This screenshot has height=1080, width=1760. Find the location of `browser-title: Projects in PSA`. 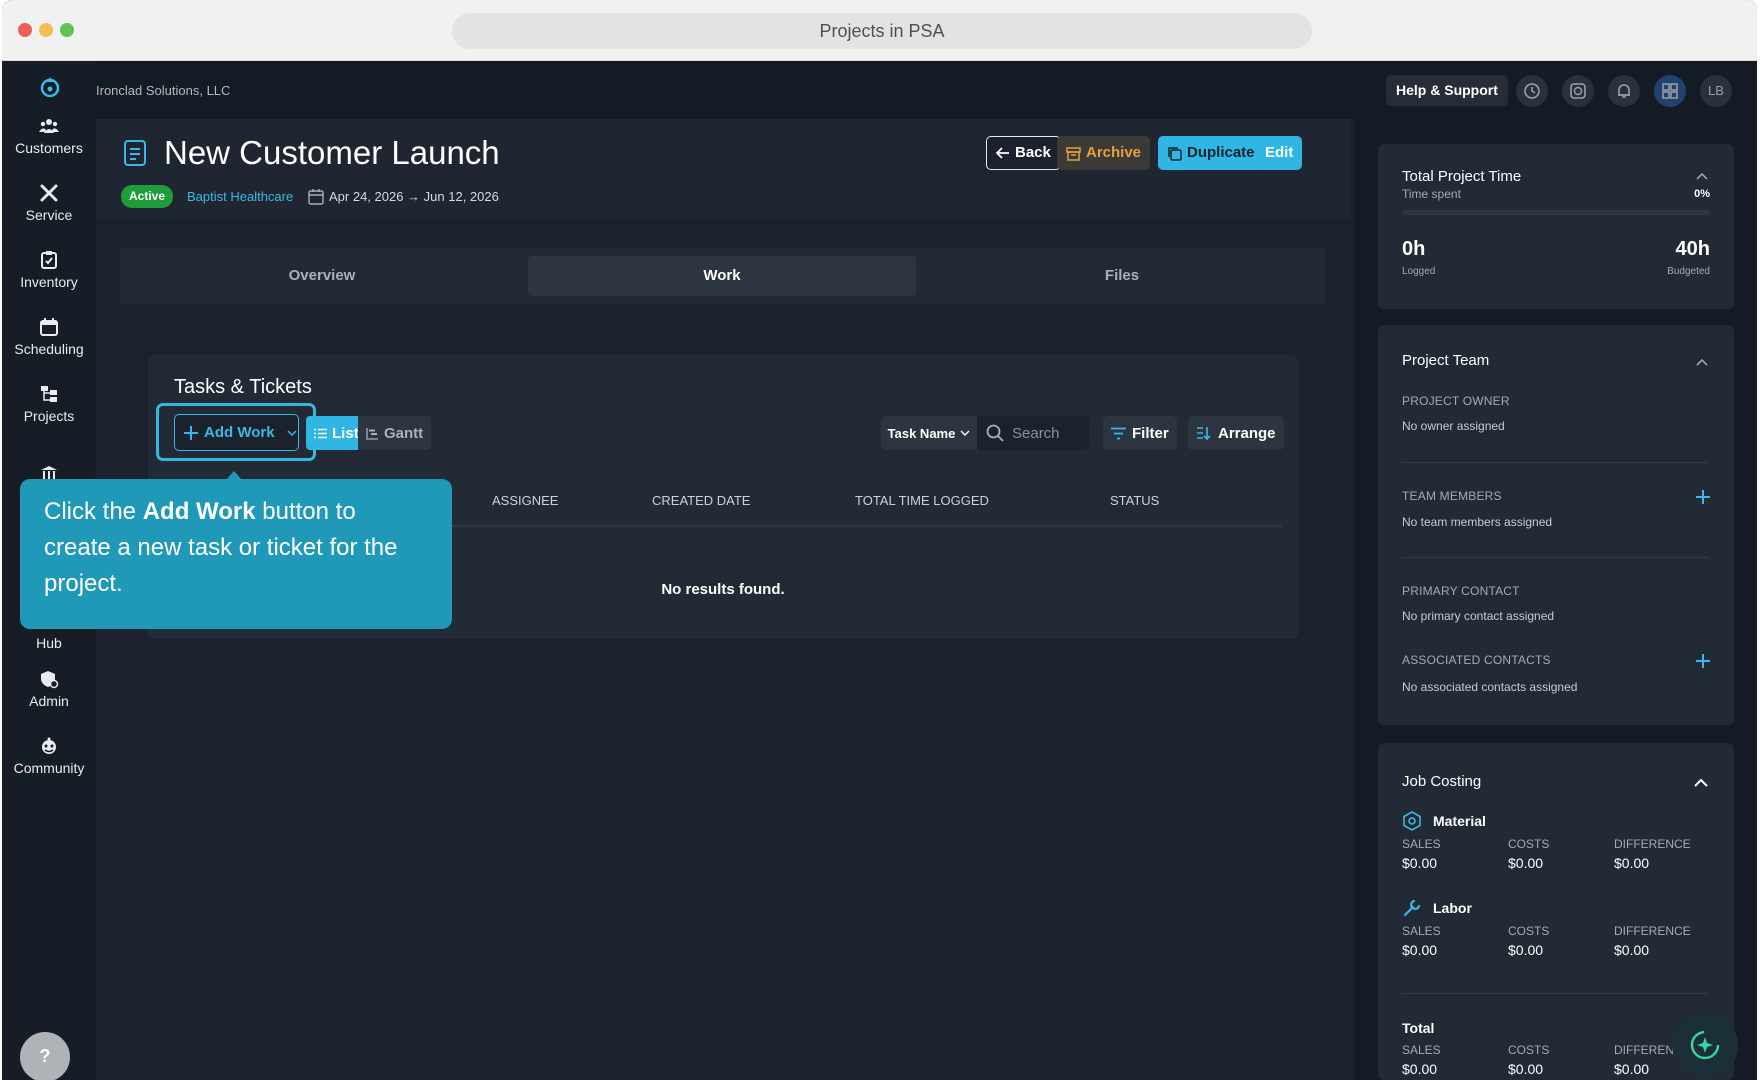

browser-title: Projects in PSA is located at coordinates (882, 31).